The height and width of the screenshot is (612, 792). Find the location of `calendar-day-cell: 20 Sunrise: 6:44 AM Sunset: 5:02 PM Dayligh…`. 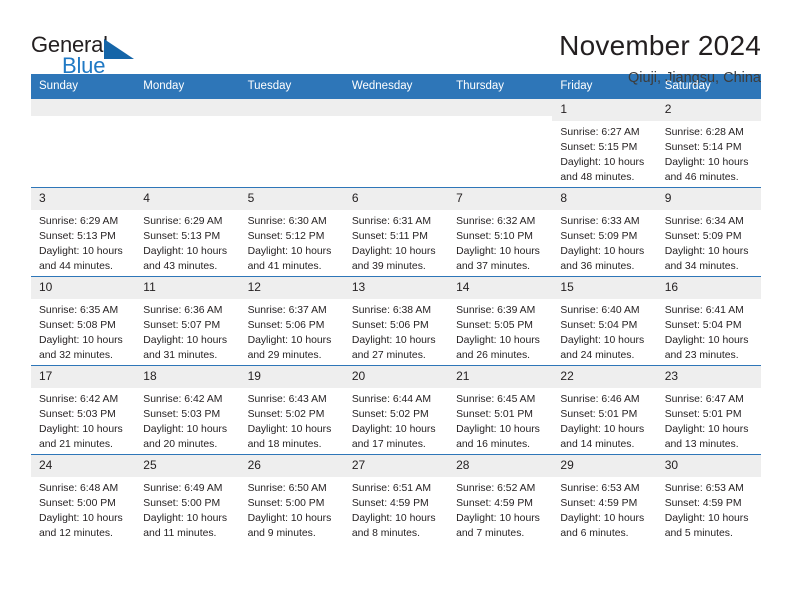

calendar-day-cell: 20 Sunrise: 6:44 AM Sunset: 5:02 PM Dayligh… is located at coordinates (396, 409).